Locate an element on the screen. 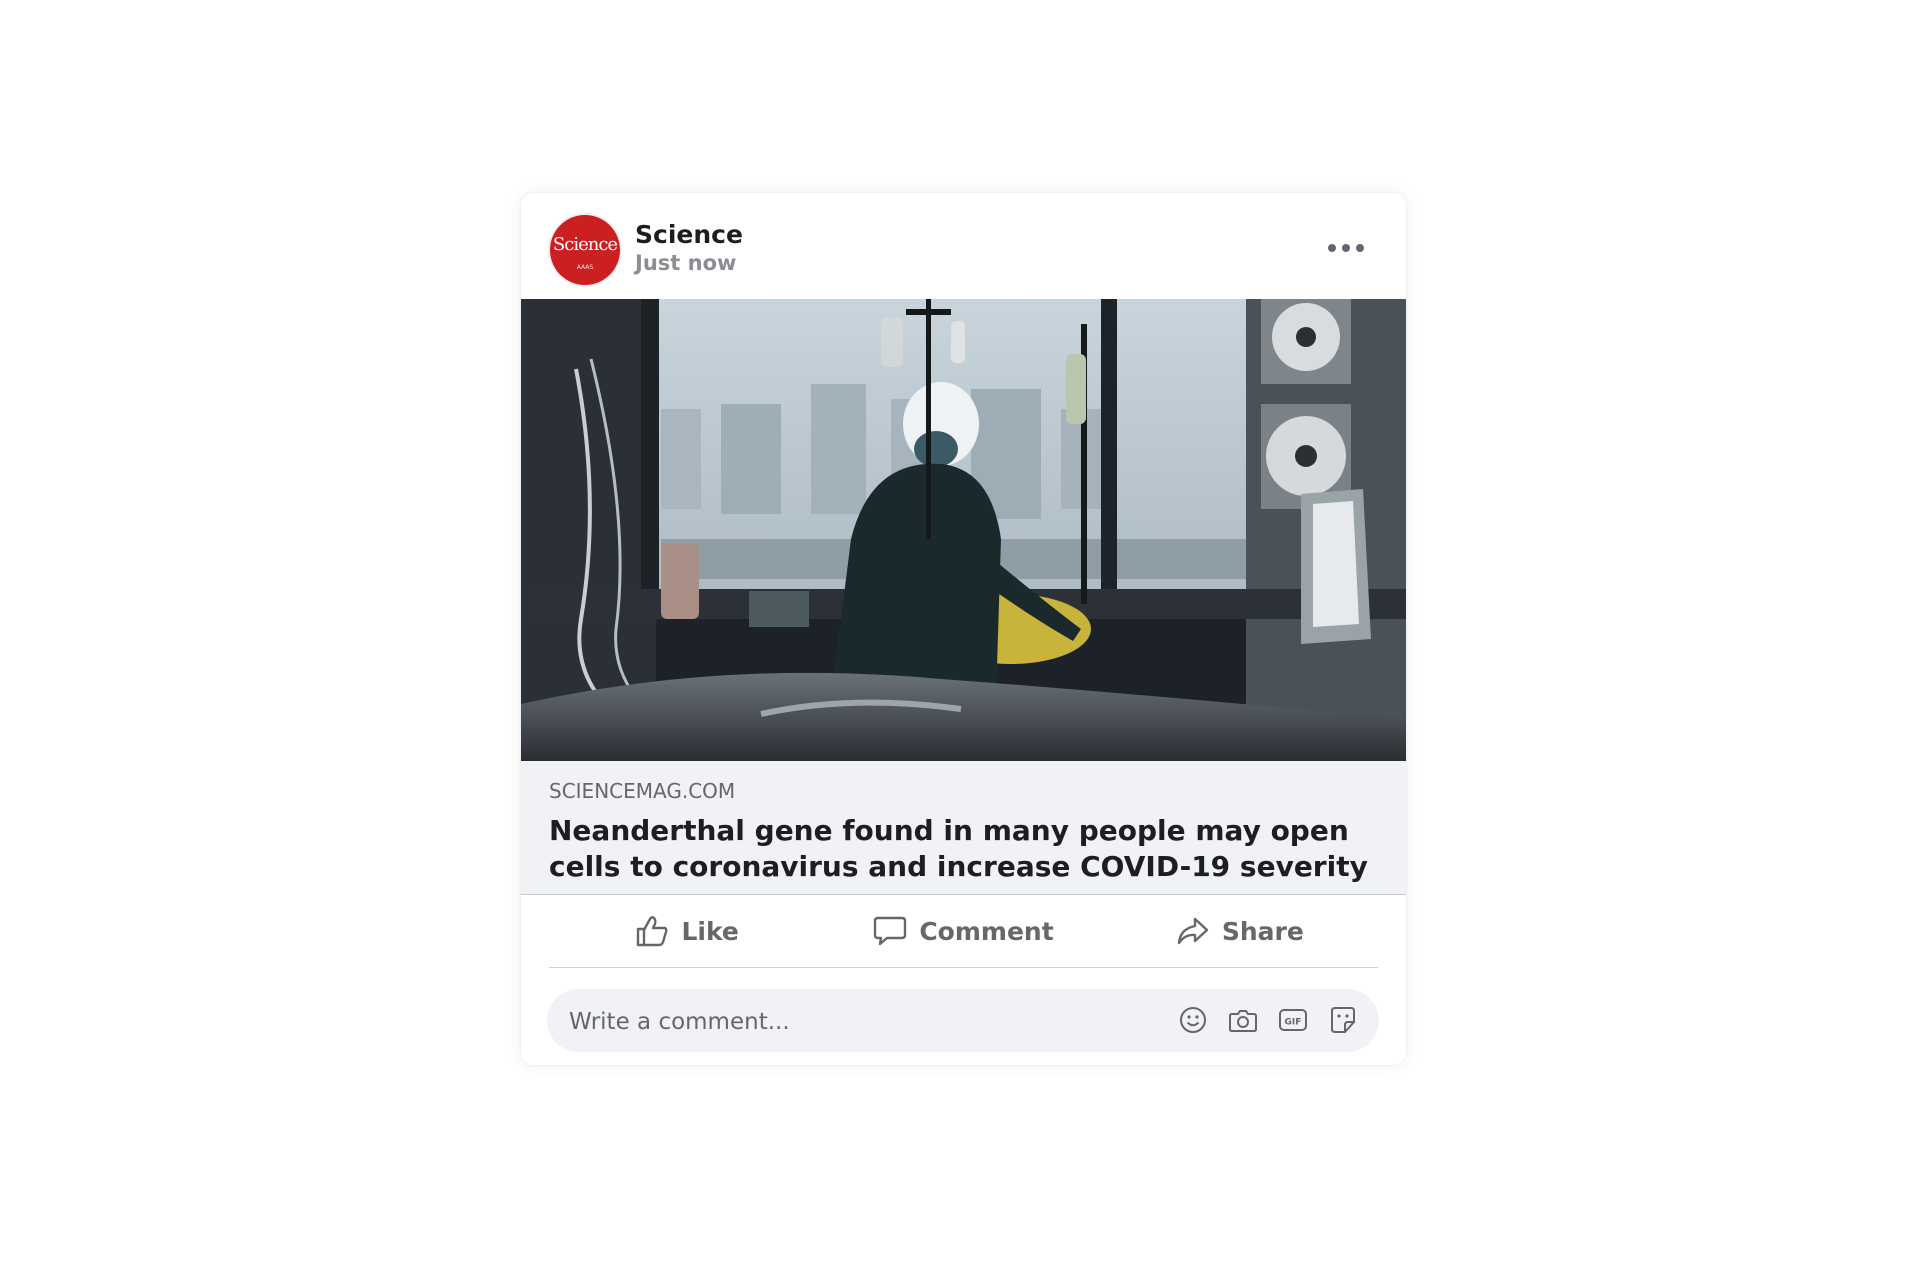 The image size is (1920, 1280). comment-label: Comment is located at coordinates (986, 931).